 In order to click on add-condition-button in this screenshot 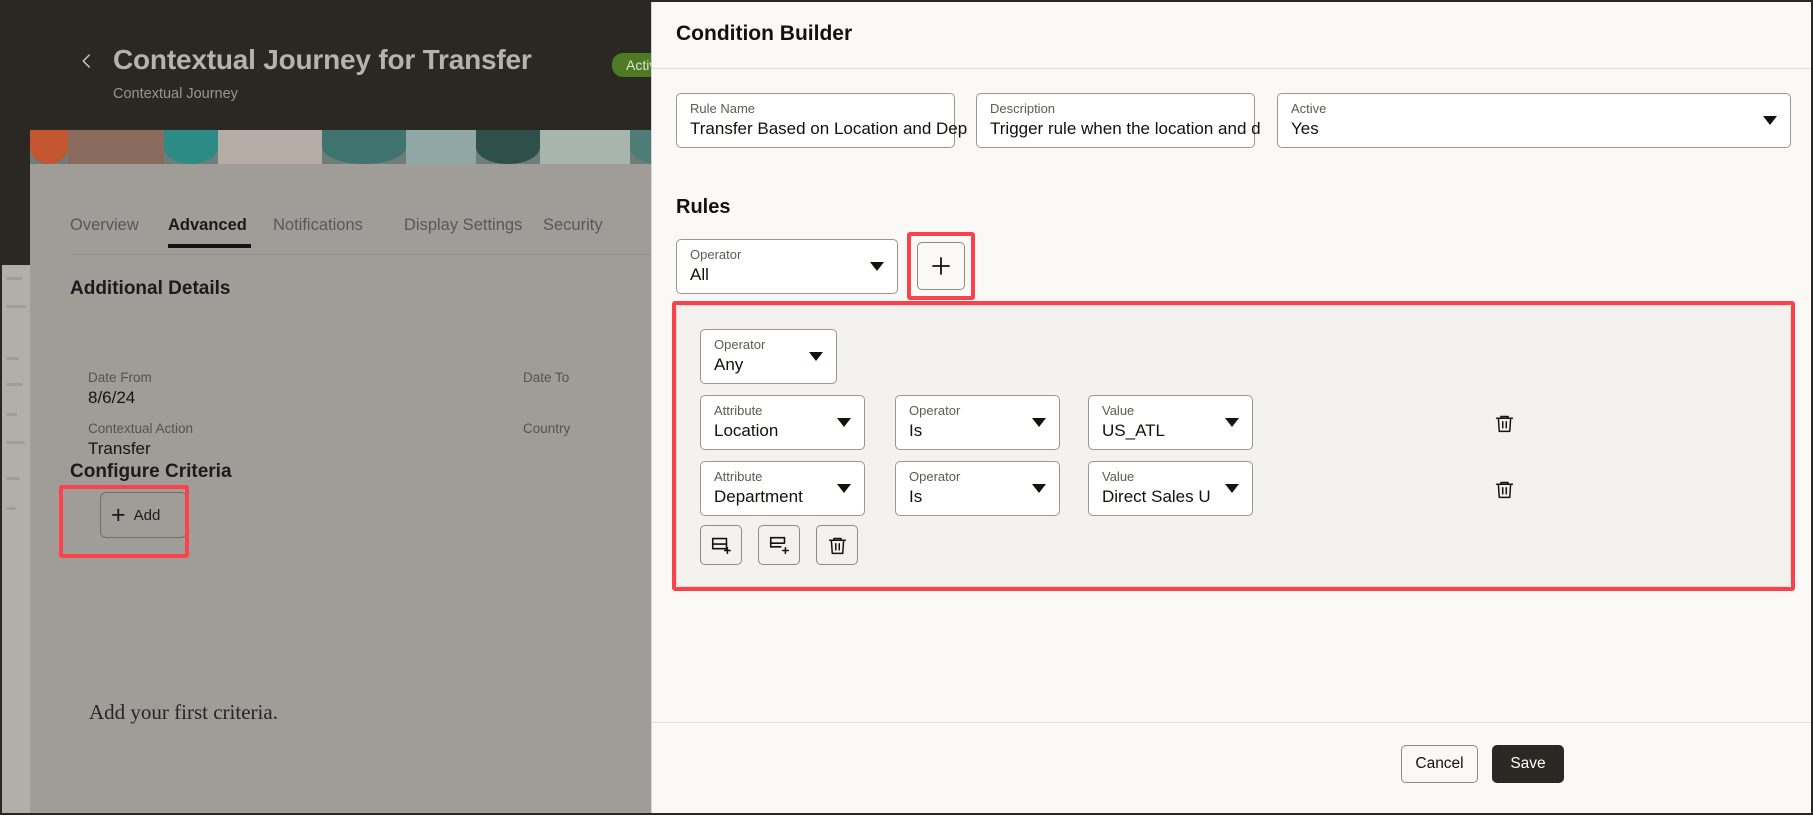, I will do `click(721, 545)`.